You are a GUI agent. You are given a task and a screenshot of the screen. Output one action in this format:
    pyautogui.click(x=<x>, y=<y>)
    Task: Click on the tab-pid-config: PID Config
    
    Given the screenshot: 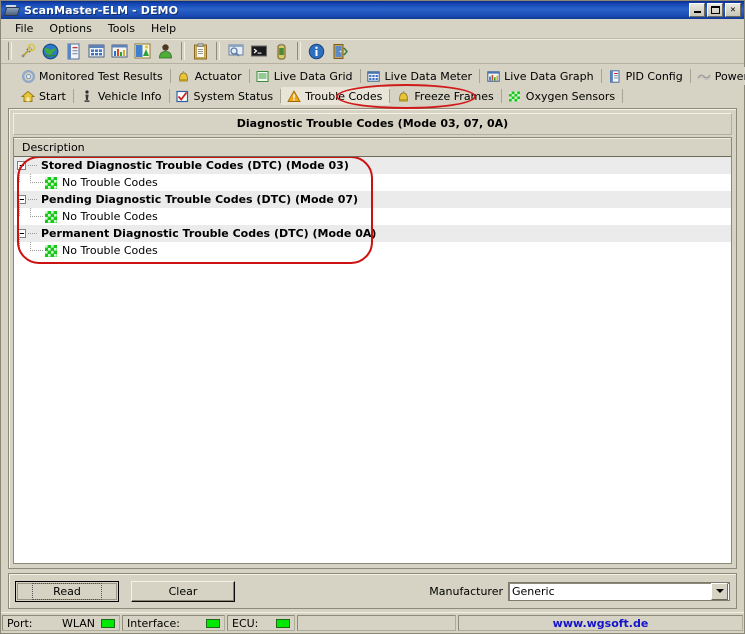 What is the action you would take?
    pyautogui.click(x=646, y=76)
    